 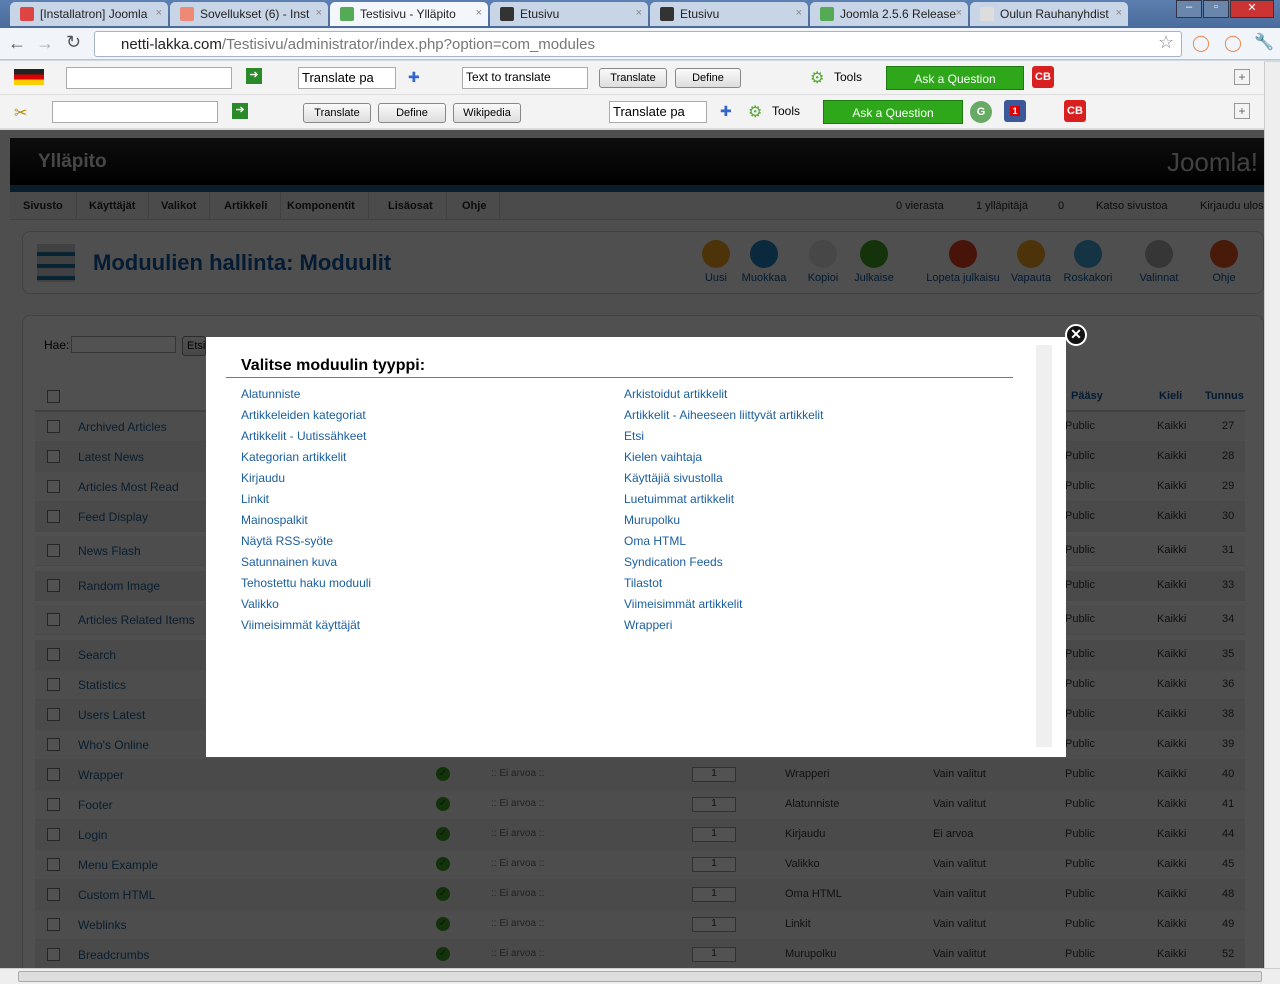 I want to click on browser-tab: Joomla 2.5.6 Release ×, so click(x=889, y=14).